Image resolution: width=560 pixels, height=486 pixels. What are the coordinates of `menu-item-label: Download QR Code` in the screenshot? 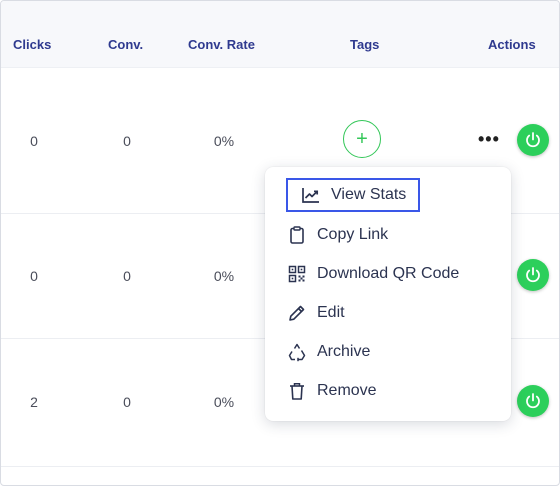 It's located at (388, 273).